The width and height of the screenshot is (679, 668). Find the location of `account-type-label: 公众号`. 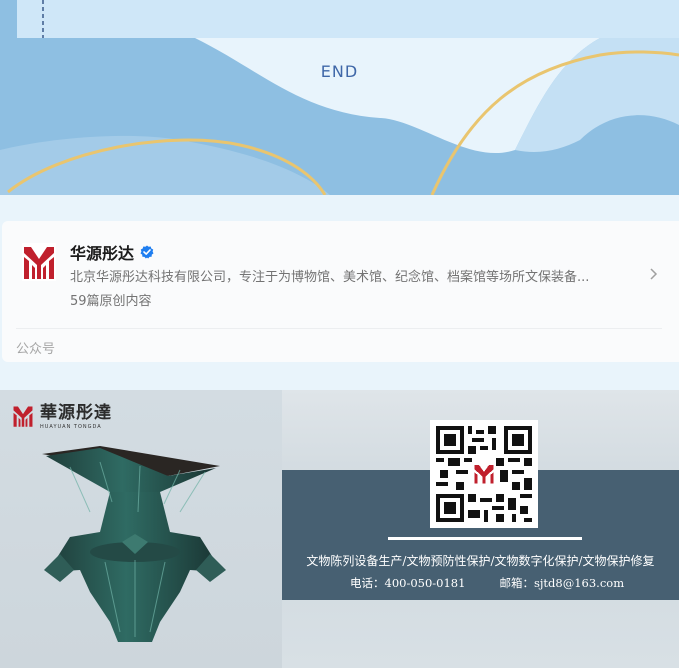

account-type-label: 公众号 is located at coordinates (36, 349).